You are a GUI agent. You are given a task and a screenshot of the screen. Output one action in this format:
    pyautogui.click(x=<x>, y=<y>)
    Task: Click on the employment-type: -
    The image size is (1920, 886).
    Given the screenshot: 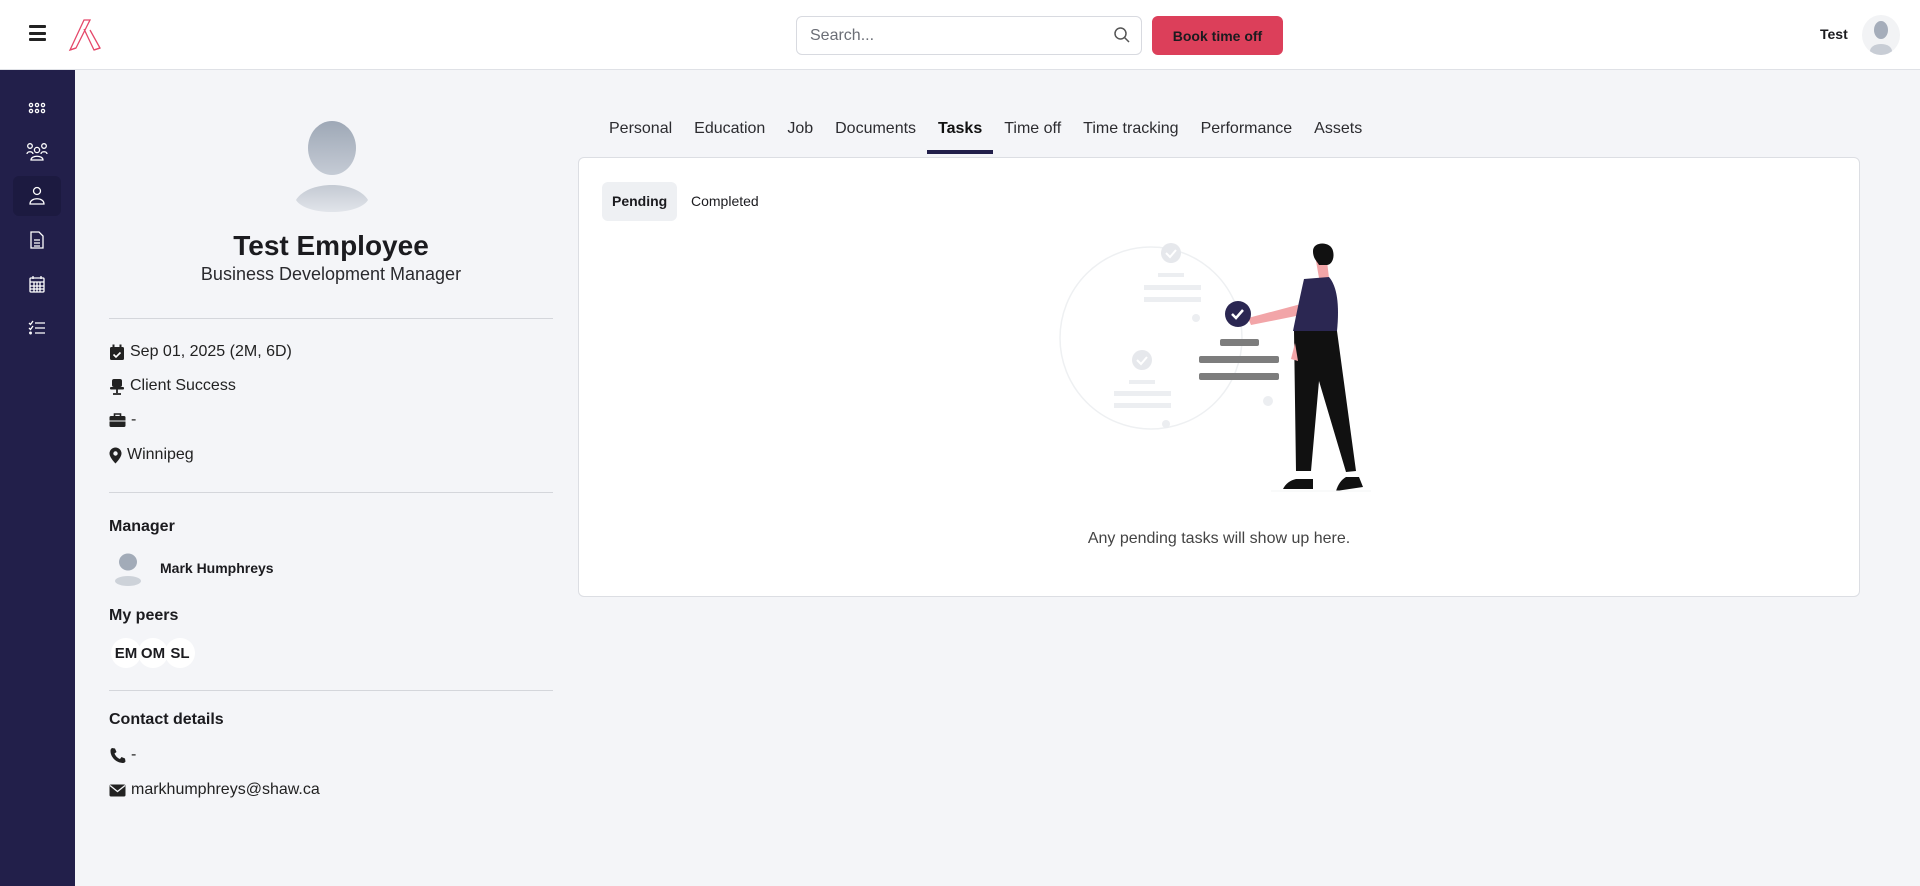 What is the action you would take?
    pyautogui.click(x=134, y=419)
    